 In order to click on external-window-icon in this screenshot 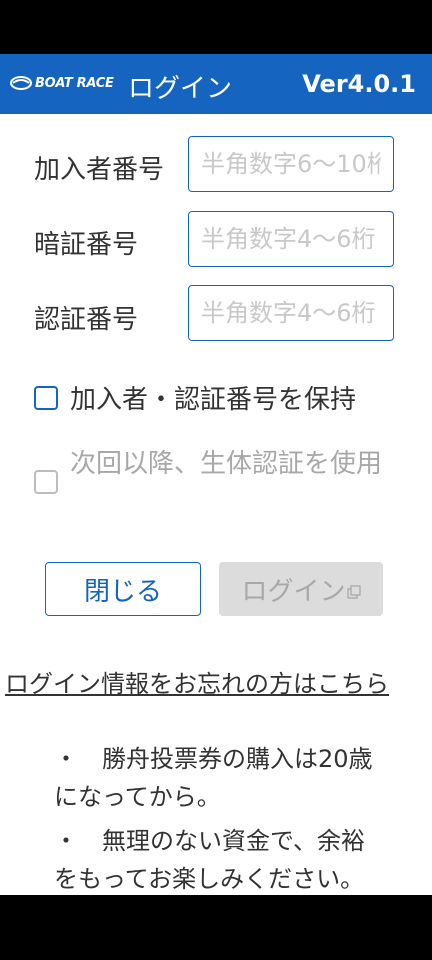, I will do `click(353, 592)`.